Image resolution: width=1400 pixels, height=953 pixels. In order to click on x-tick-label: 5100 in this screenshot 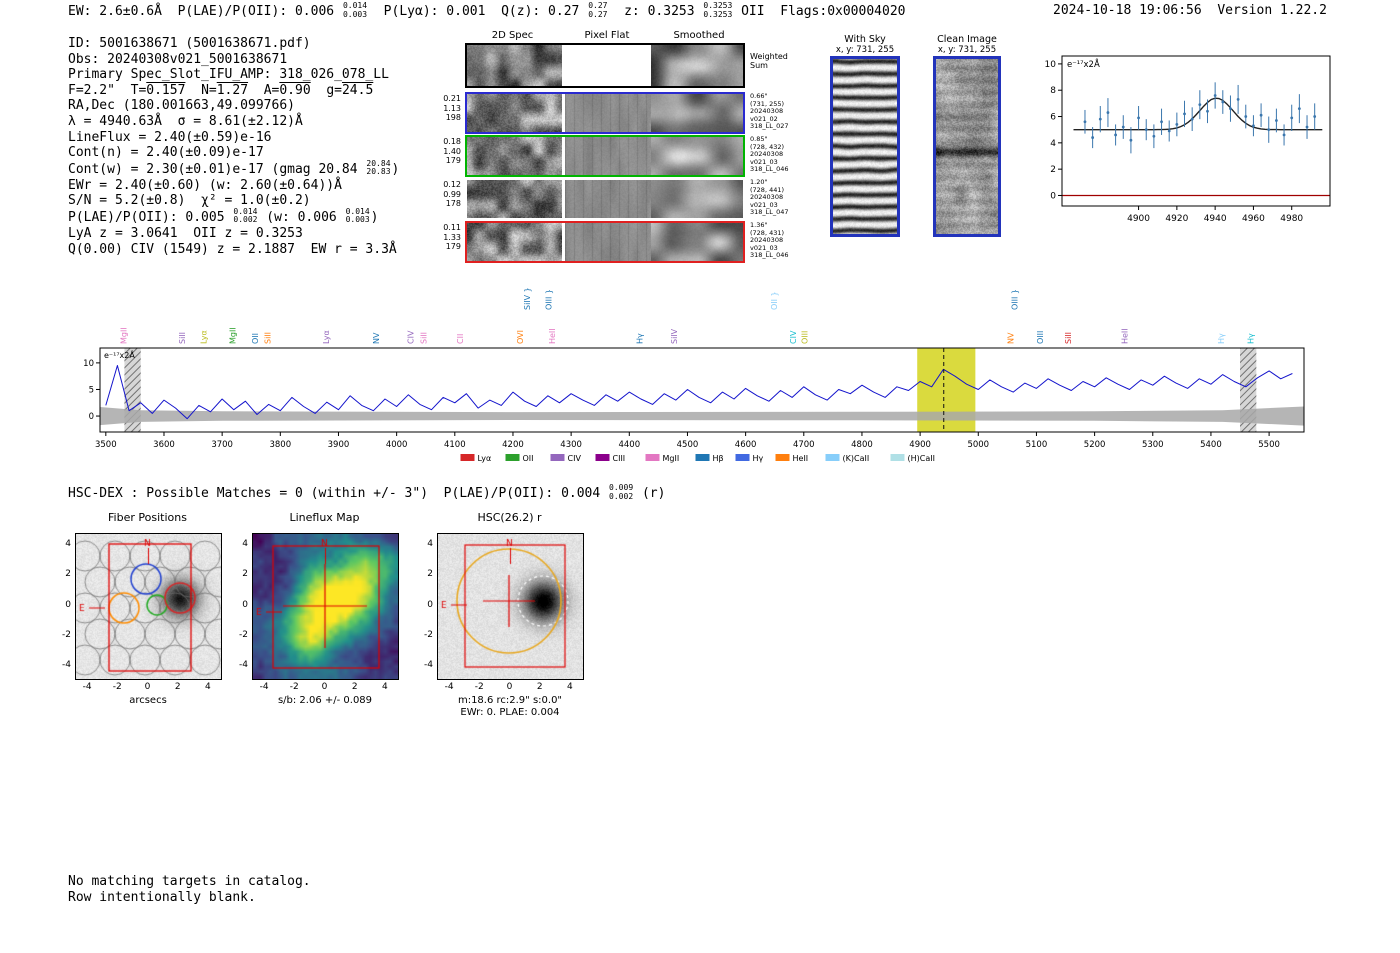, I will do `click(1037, 445)`.